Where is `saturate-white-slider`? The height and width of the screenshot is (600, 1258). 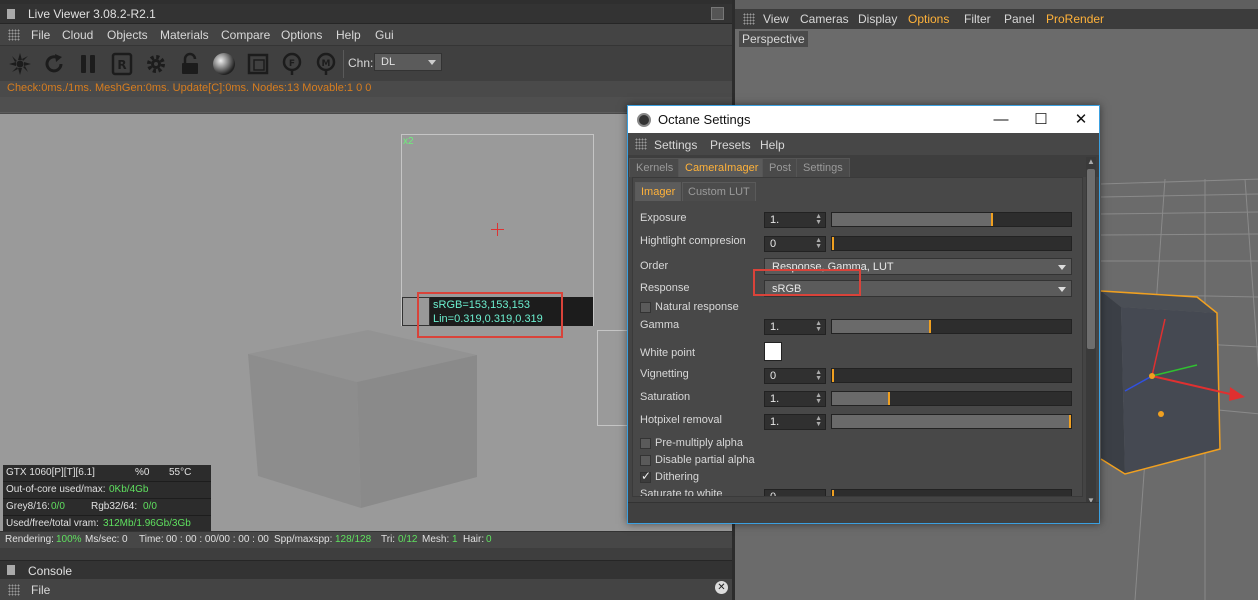
saturate-white-slider is located at coordinates (951, 492).